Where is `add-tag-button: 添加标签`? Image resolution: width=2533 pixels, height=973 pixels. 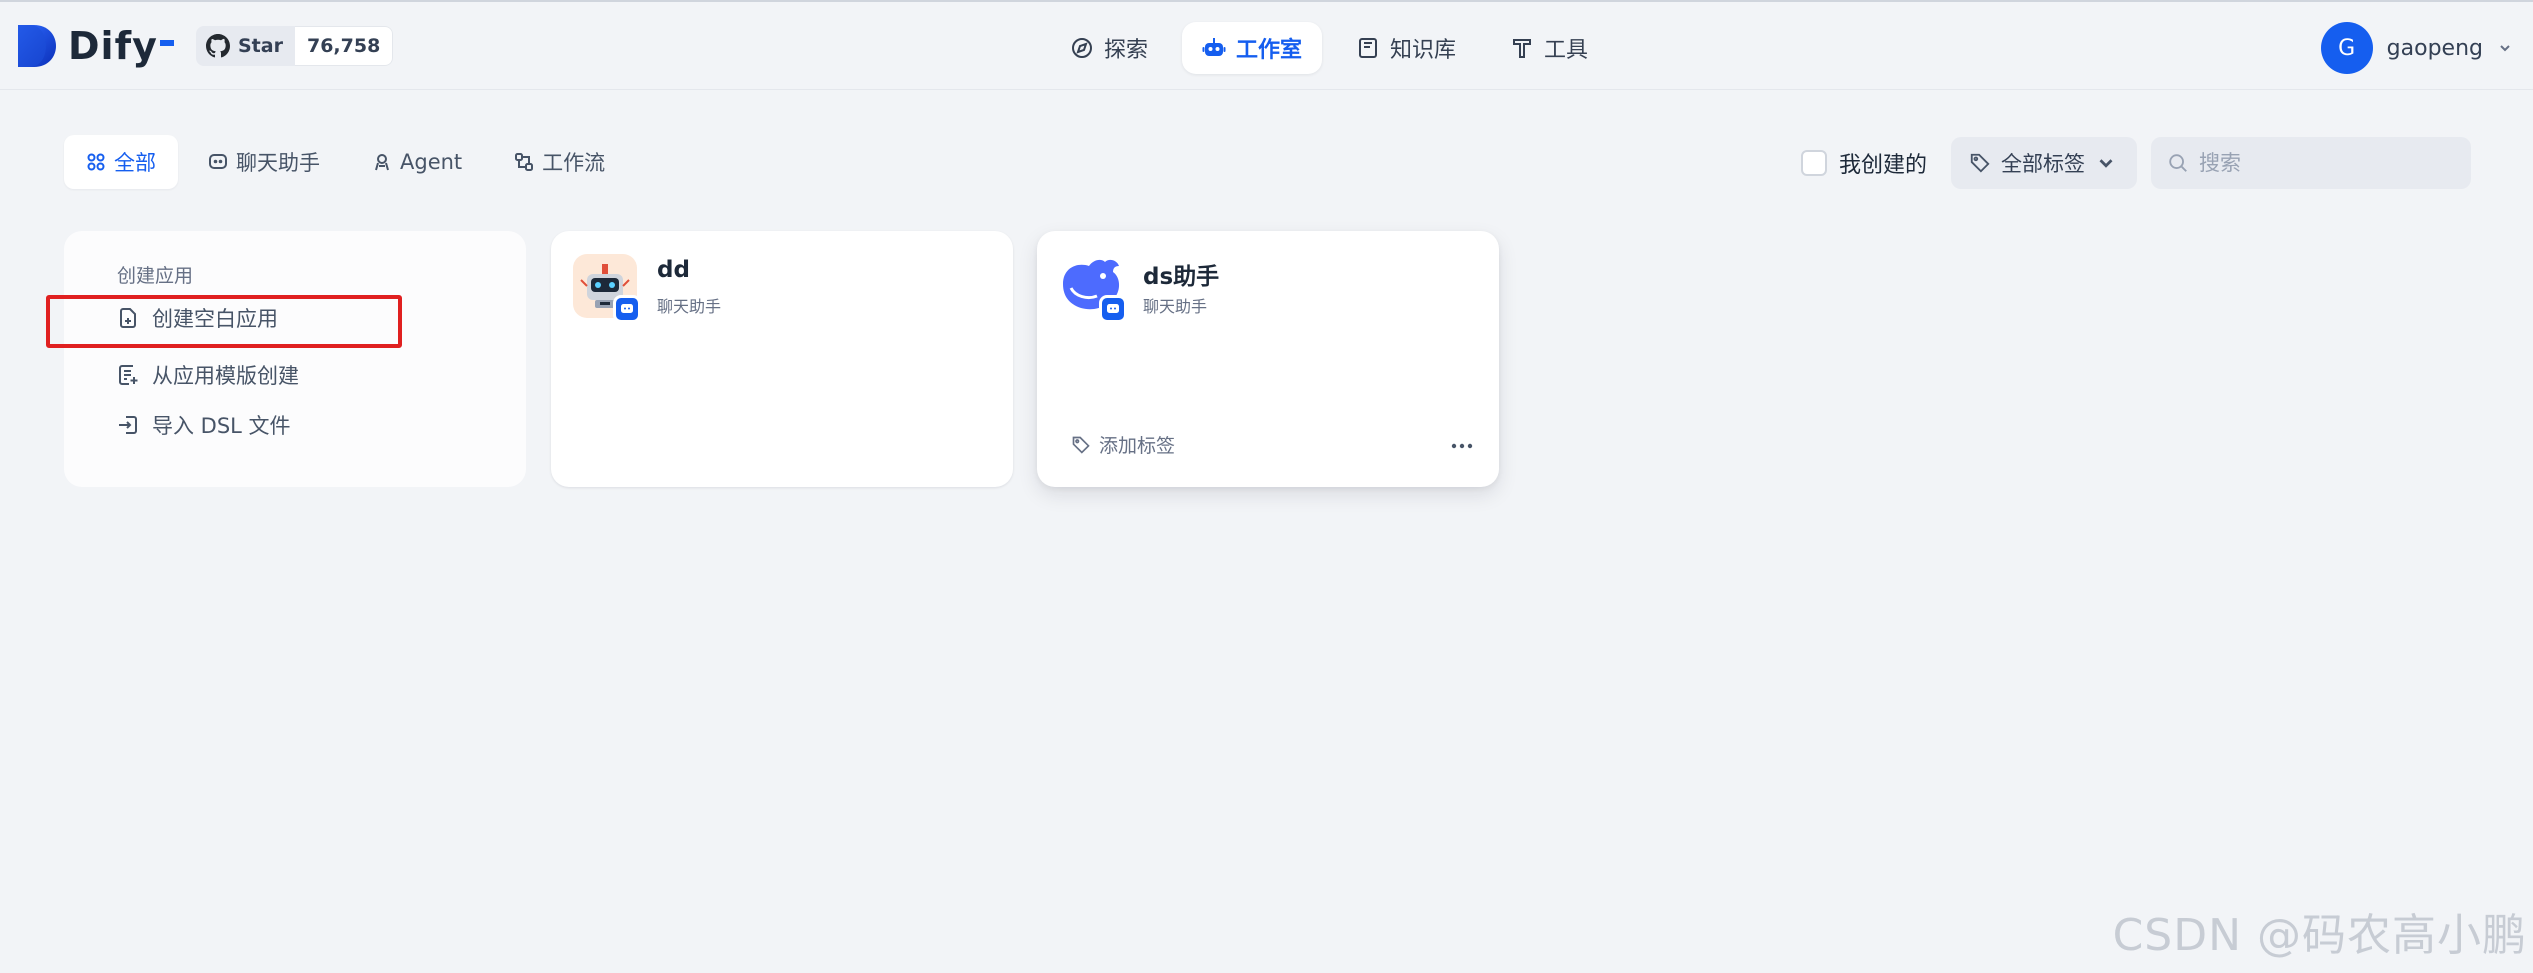
add-tag-button: 添加标签 is located at coordinates (1123, 444).